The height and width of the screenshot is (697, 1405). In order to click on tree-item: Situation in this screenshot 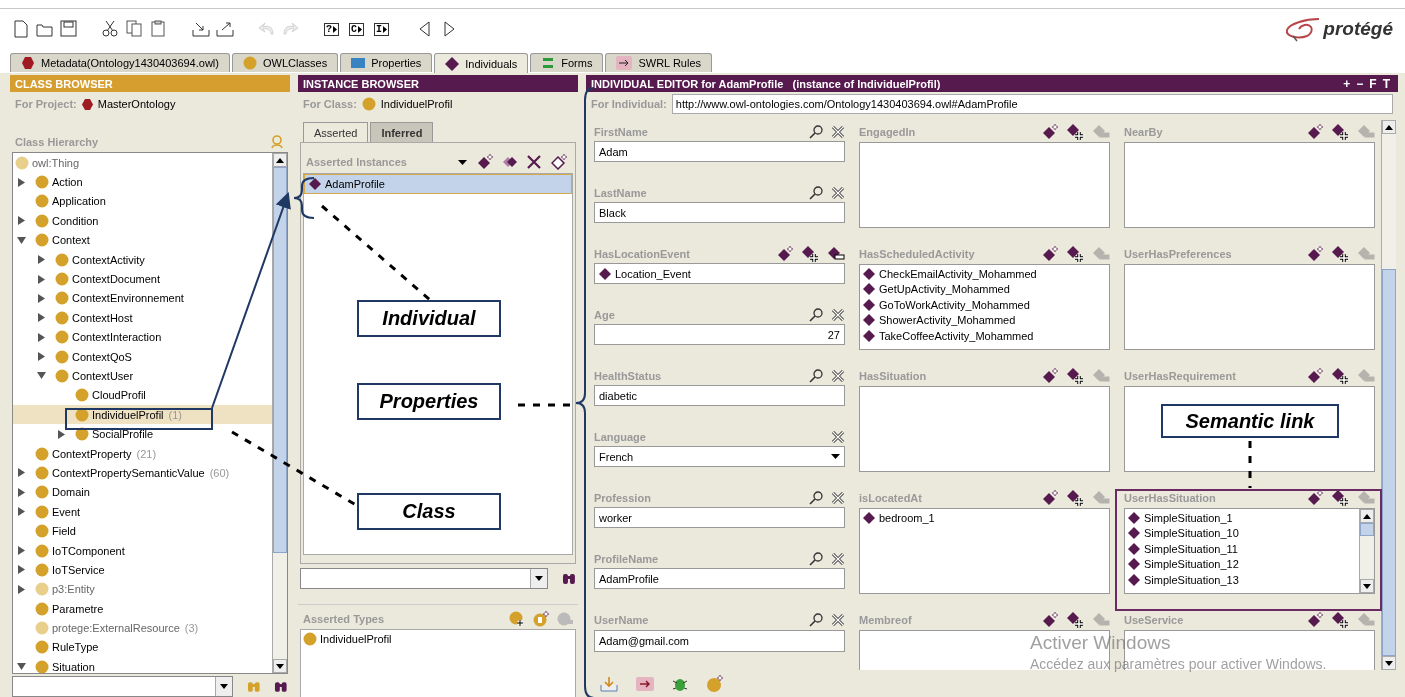, I will do `click(142, 665)`.